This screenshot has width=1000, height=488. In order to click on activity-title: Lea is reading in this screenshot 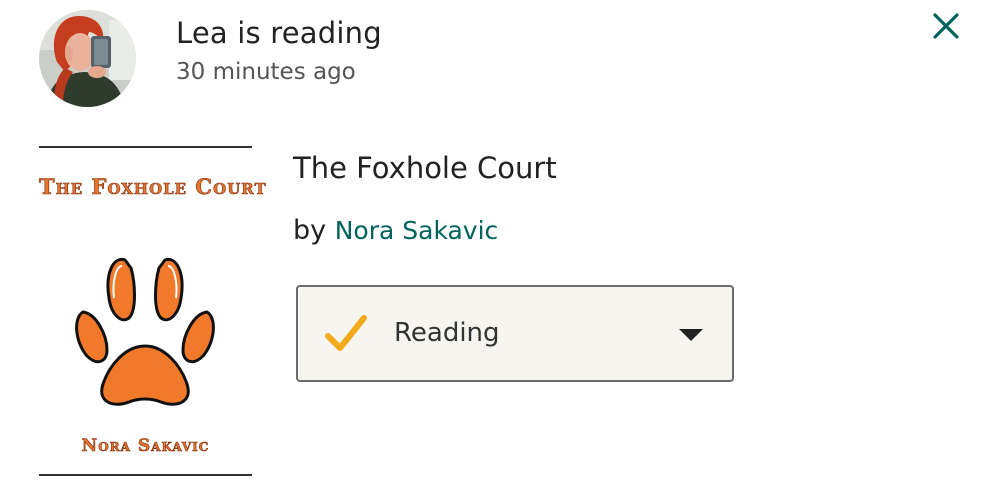, I will do `click(279, 33)`.